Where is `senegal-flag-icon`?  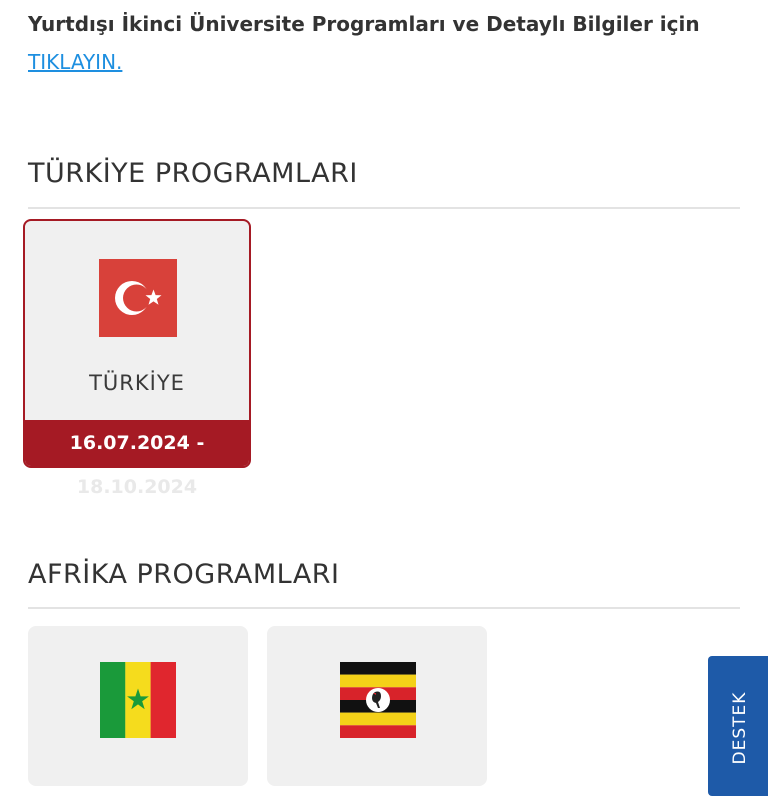
senegal-flag-icon is located at coordinates (138, 700).